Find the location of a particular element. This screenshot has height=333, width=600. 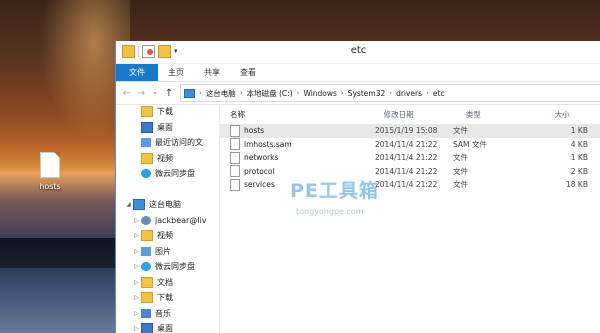

file-row: lmhosts.sam 2014/11/4 21:22 SAM 文件 4 KB is located at coordinates (410, 145).